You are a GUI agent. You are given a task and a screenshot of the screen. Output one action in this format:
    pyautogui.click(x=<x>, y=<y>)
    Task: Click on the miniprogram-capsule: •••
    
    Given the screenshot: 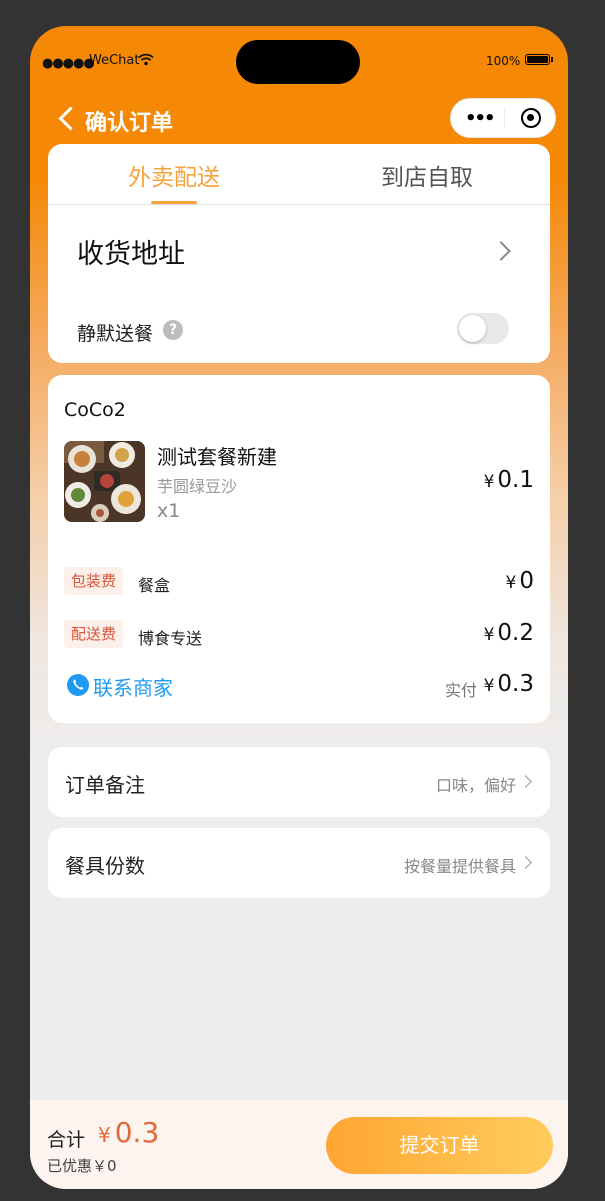 What is the action you would take?
    pyautogui.click(x=503, y=118)
    